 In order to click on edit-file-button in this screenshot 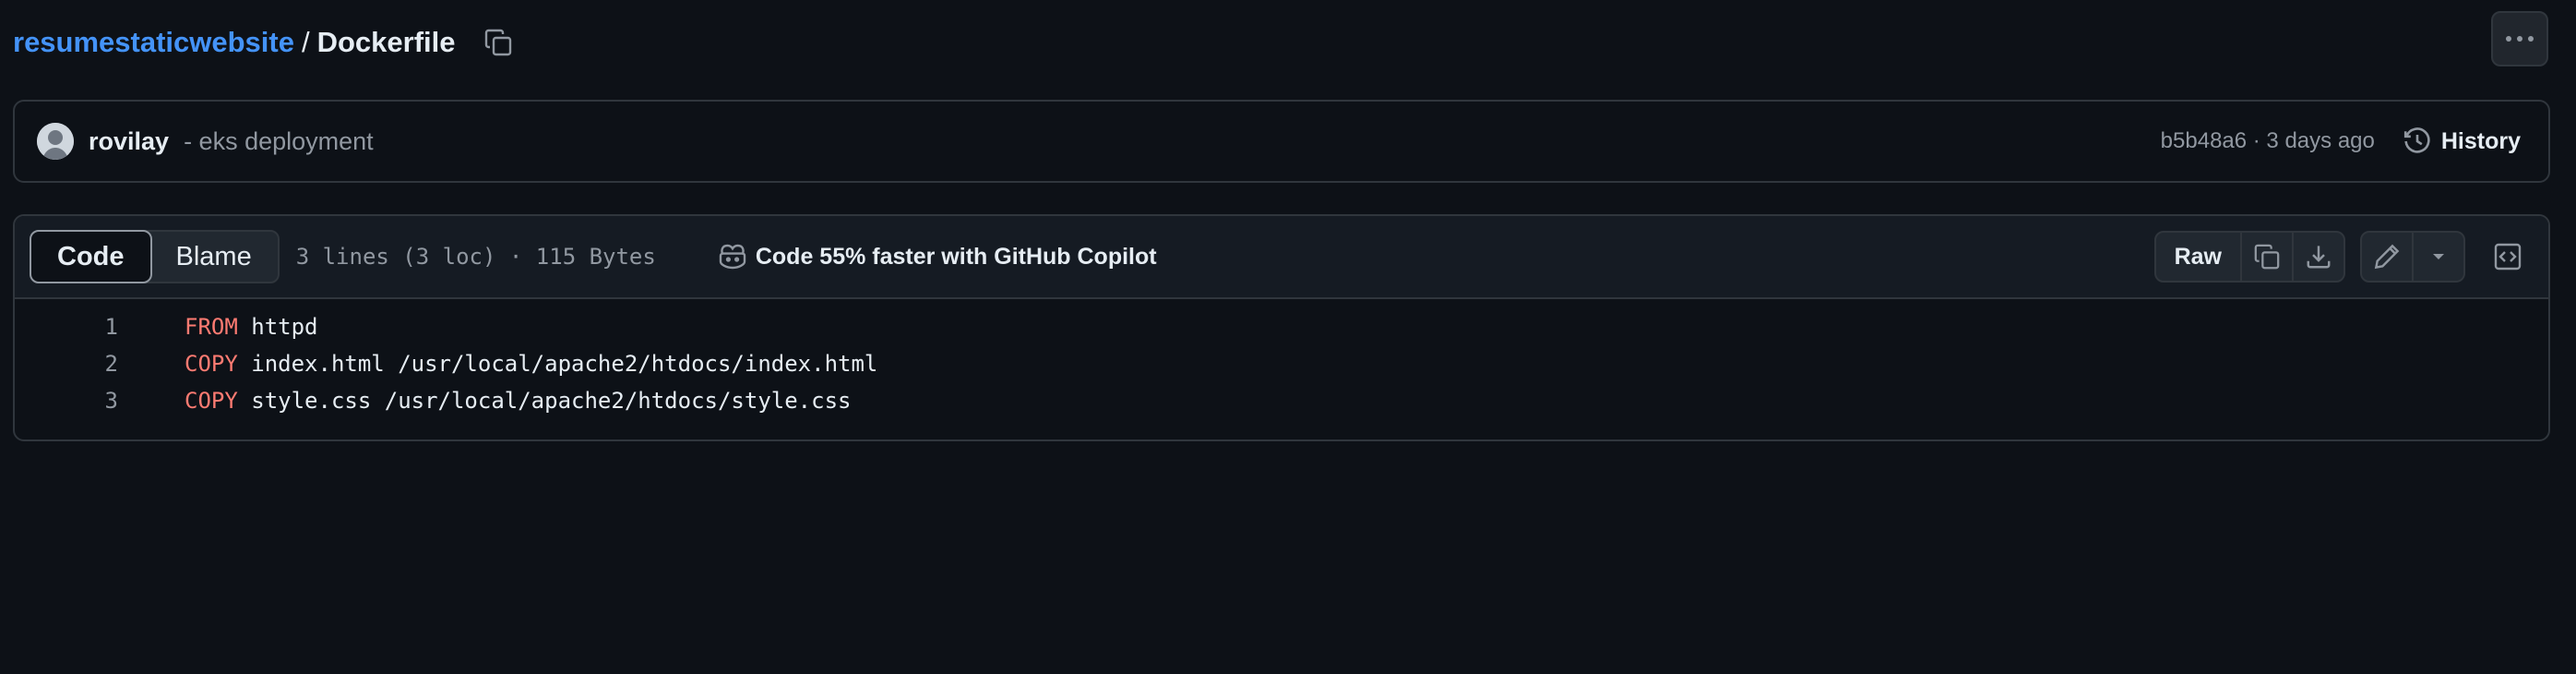, I will do `click(2387, 257)`.